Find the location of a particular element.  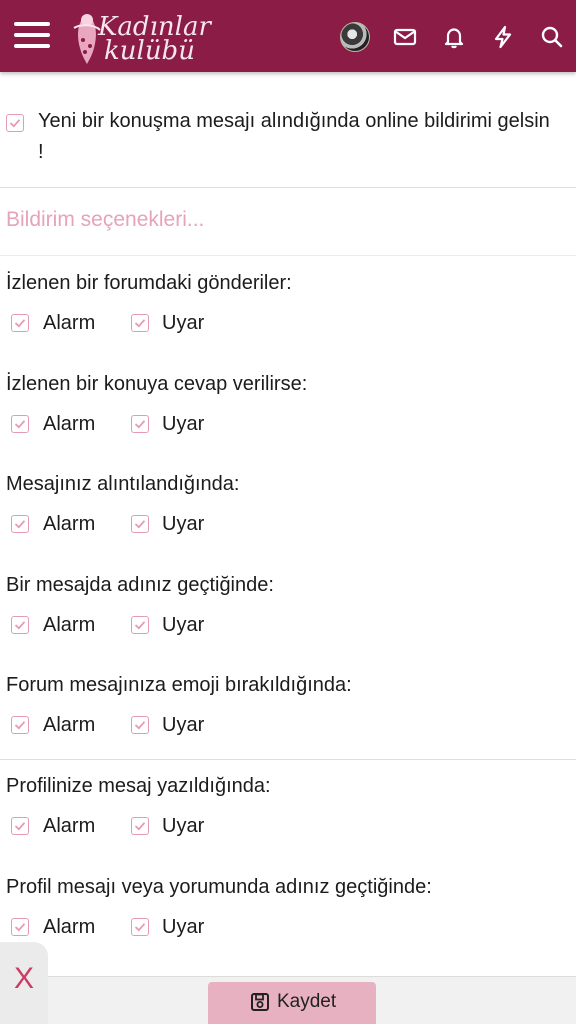

menu-icon is located at coordinates (32, 37).